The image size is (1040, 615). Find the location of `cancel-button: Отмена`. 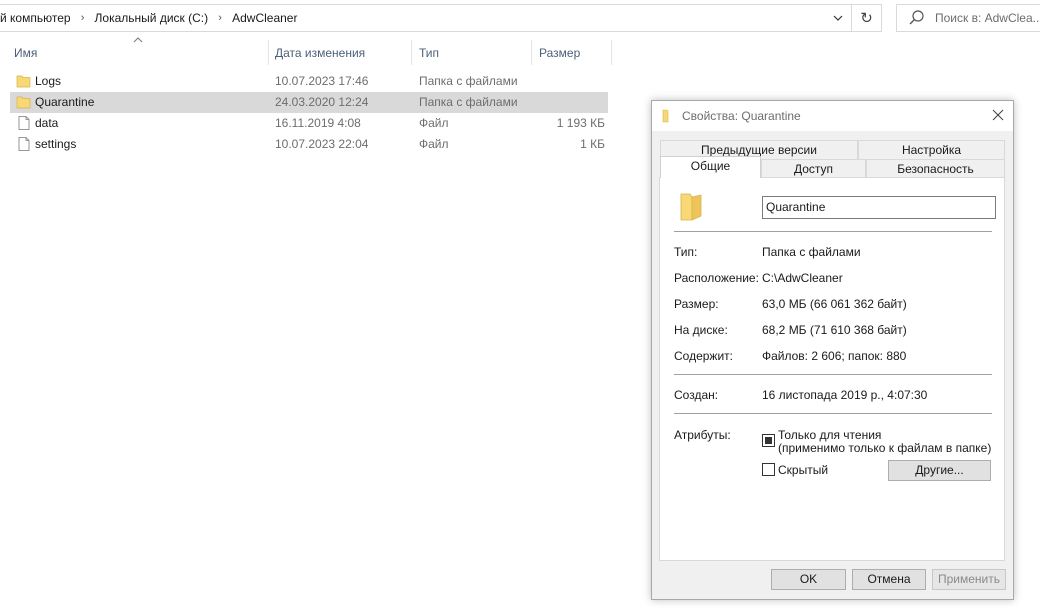

cancel-button: Отмена is located at coordinates (889, 579).